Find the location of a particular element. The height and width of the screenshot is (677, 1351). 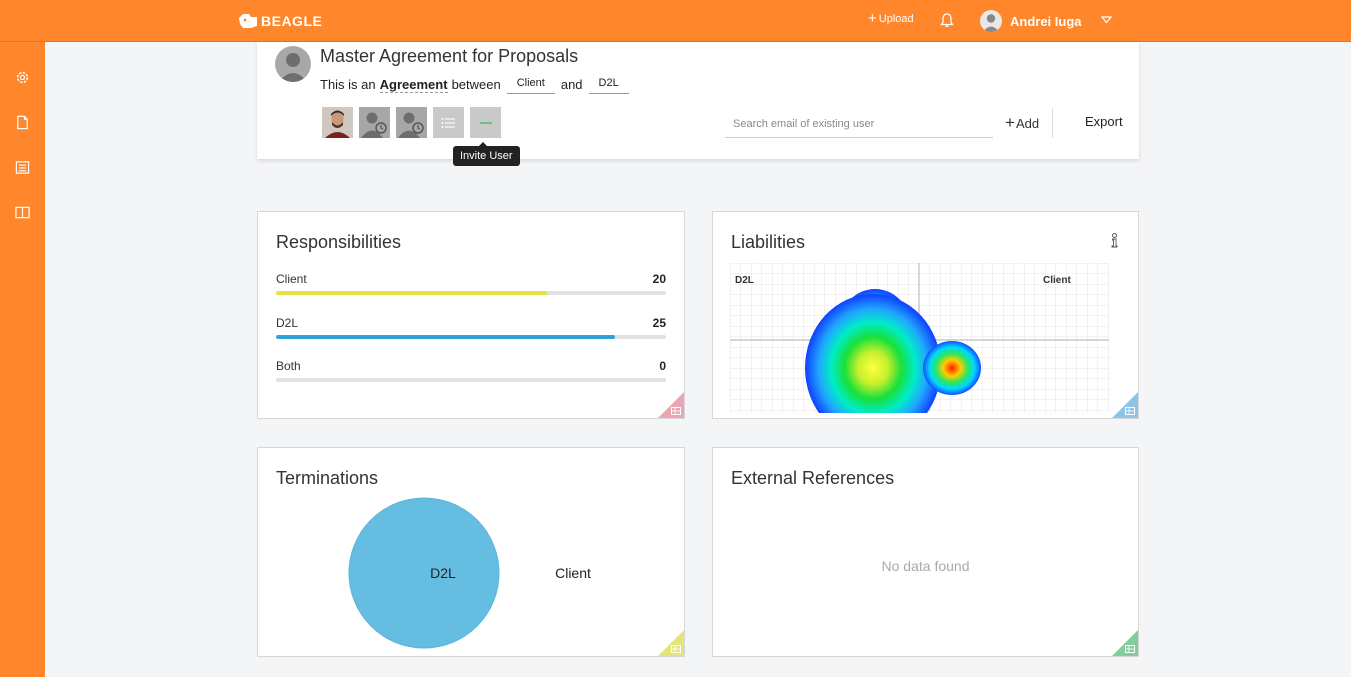

pie-slice-d2l is located at coordinates (424, 573).